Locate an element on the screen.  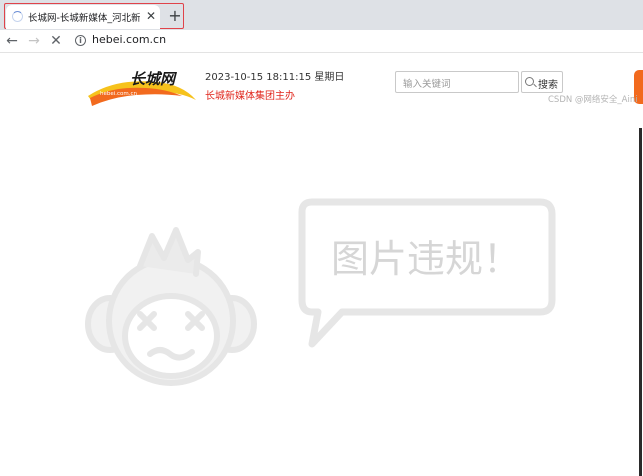
browser-tab: 长城网-长城新媒体_河北新闻网 ✕ is located at coordinates (83, 17).